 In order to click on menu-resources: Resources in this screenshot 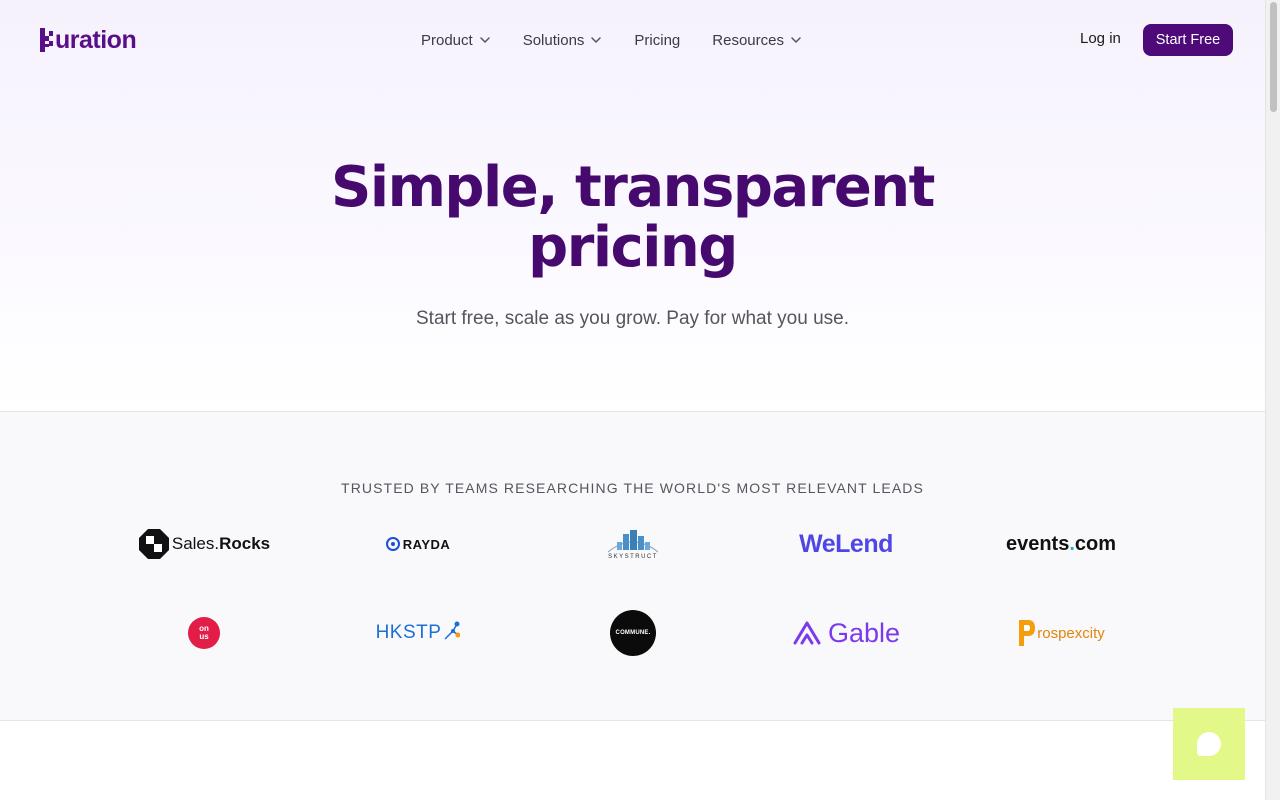, I will do `click(757, 40)`.